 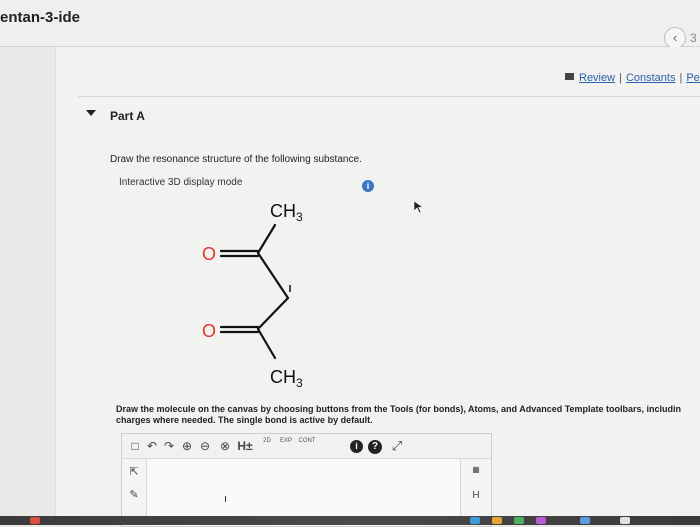 What do you see at coordinates (135, 446) in the screenshot?
I see `new-document-icon: □` at bounding box center [135, 446].